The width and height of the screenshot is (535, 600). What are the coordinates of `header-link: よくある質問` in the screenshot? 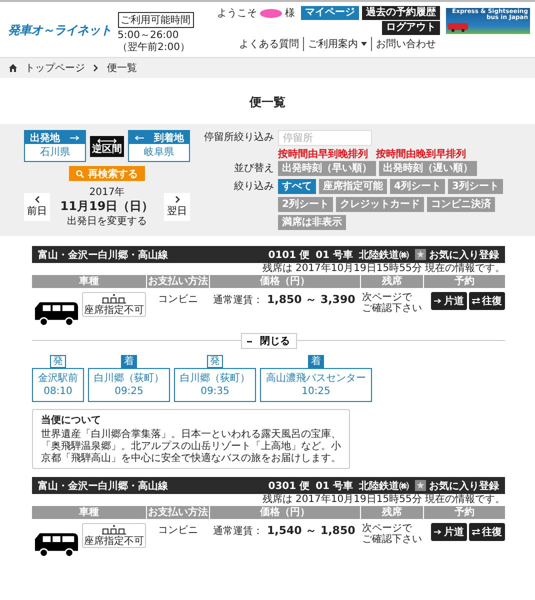 It's located at (269, 44).